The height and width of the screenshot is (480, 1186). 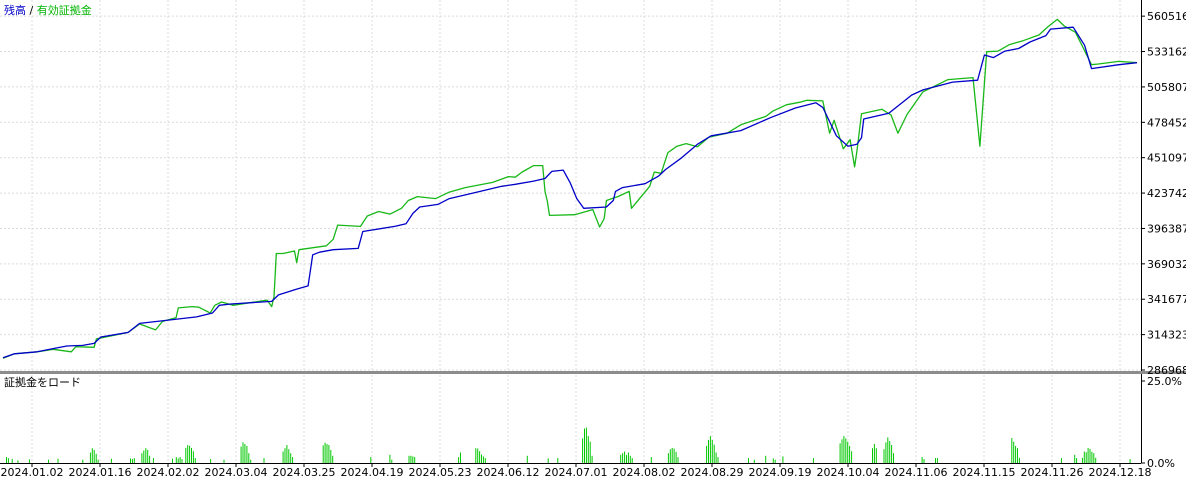 I want to click on percent-tick-label: 25.0%, so click(x=1164, y=381).